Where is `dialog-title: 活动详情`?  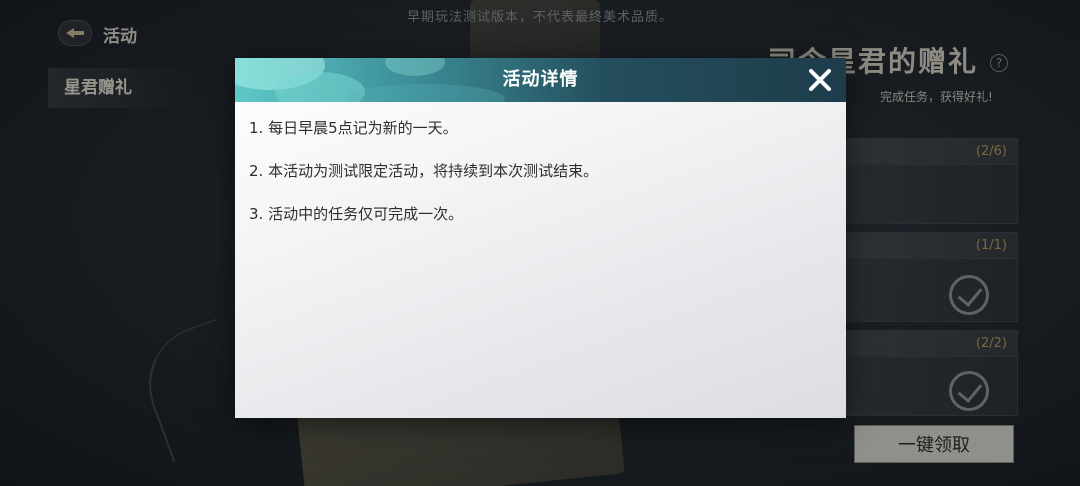 dialog-title: 活动详情 is located at coordinates (540, 79).